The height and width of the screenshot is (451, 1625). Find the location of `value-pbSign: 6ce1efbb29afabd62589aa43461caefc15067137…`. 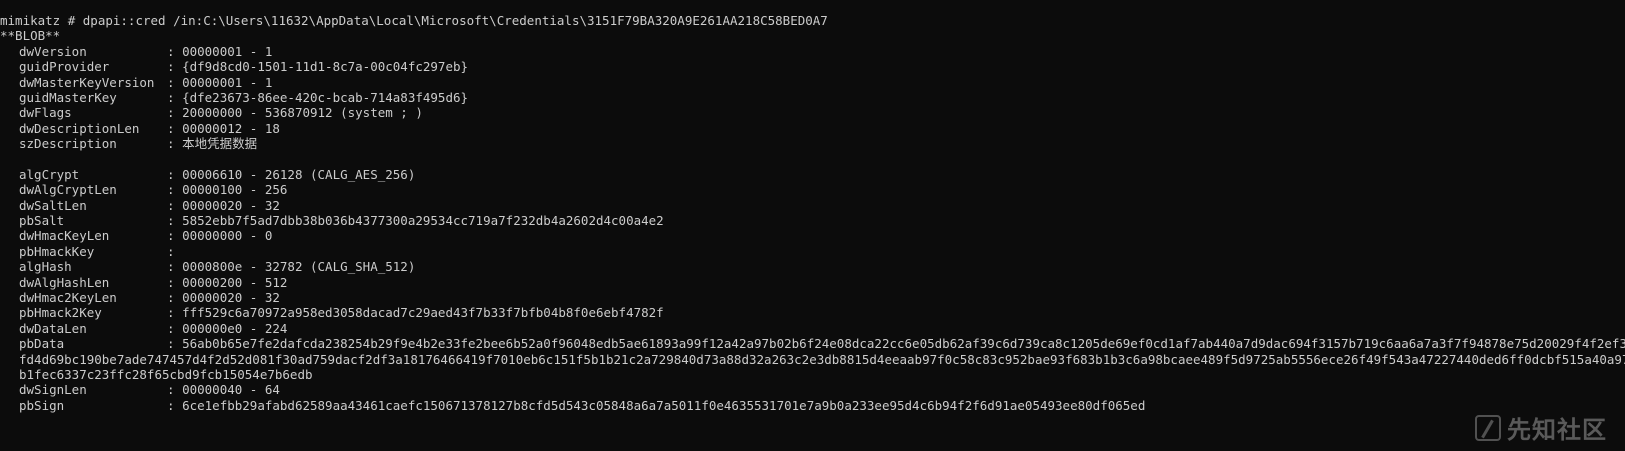

value-pbSign: 6ce1efbb29afabd62589aa43461caefc15067137… is located at coordinates (664, 405).